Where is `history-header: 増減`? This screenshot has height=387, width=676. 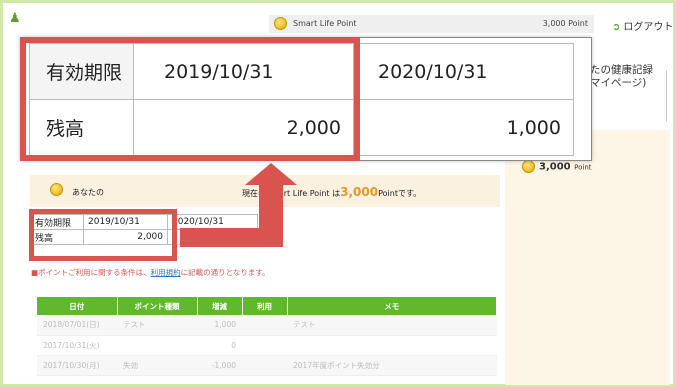 history-header: 増減 is located at coordinates (220, 306).